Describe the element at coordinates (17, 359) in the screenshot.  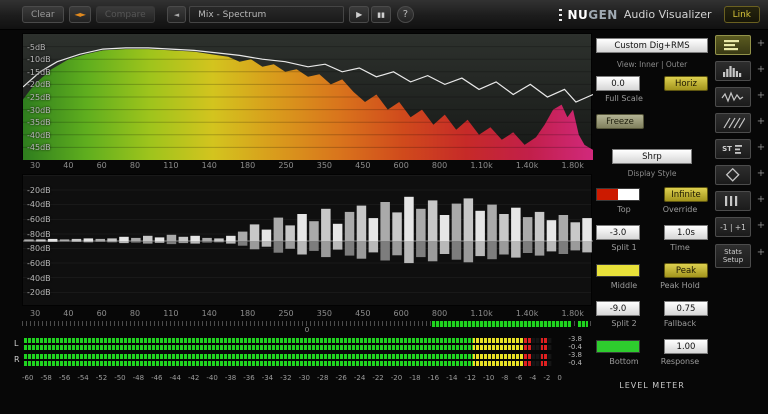
I see `channel-label: R` at that location.